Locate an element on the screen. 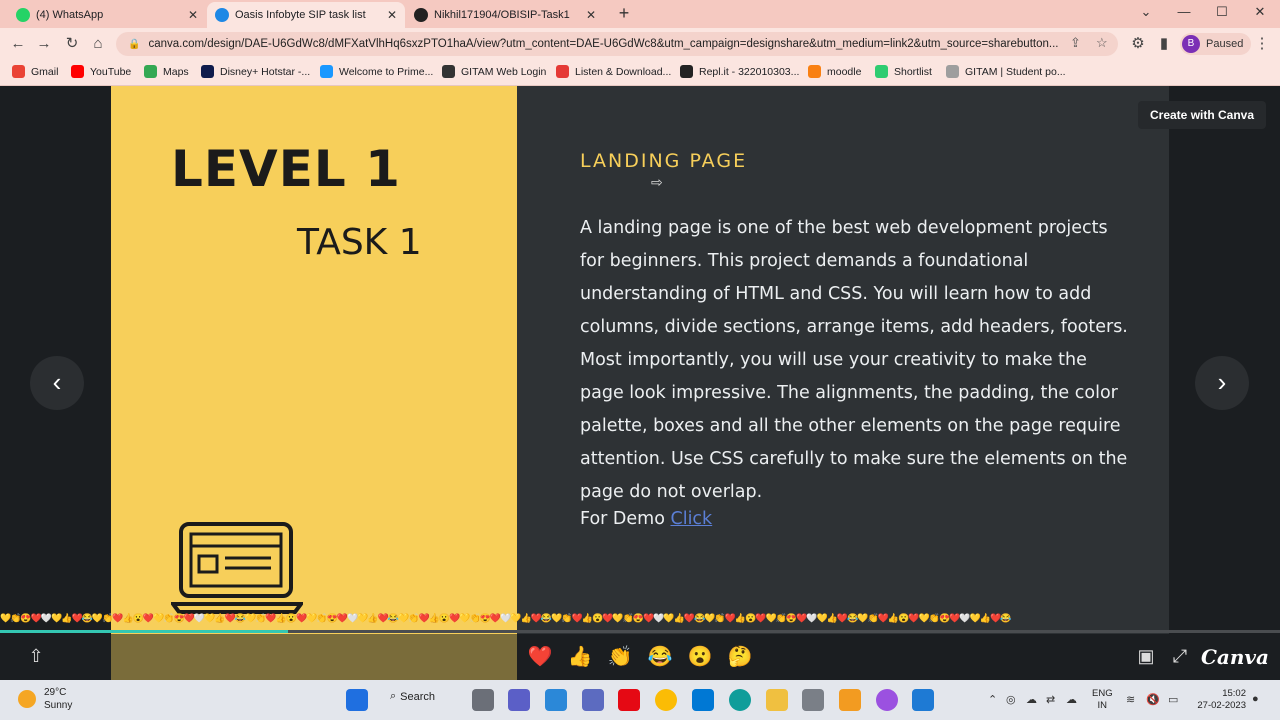 The height and width of the screenshot is (720, 1280). shortlist-icon is located at coordinates (881, 71).